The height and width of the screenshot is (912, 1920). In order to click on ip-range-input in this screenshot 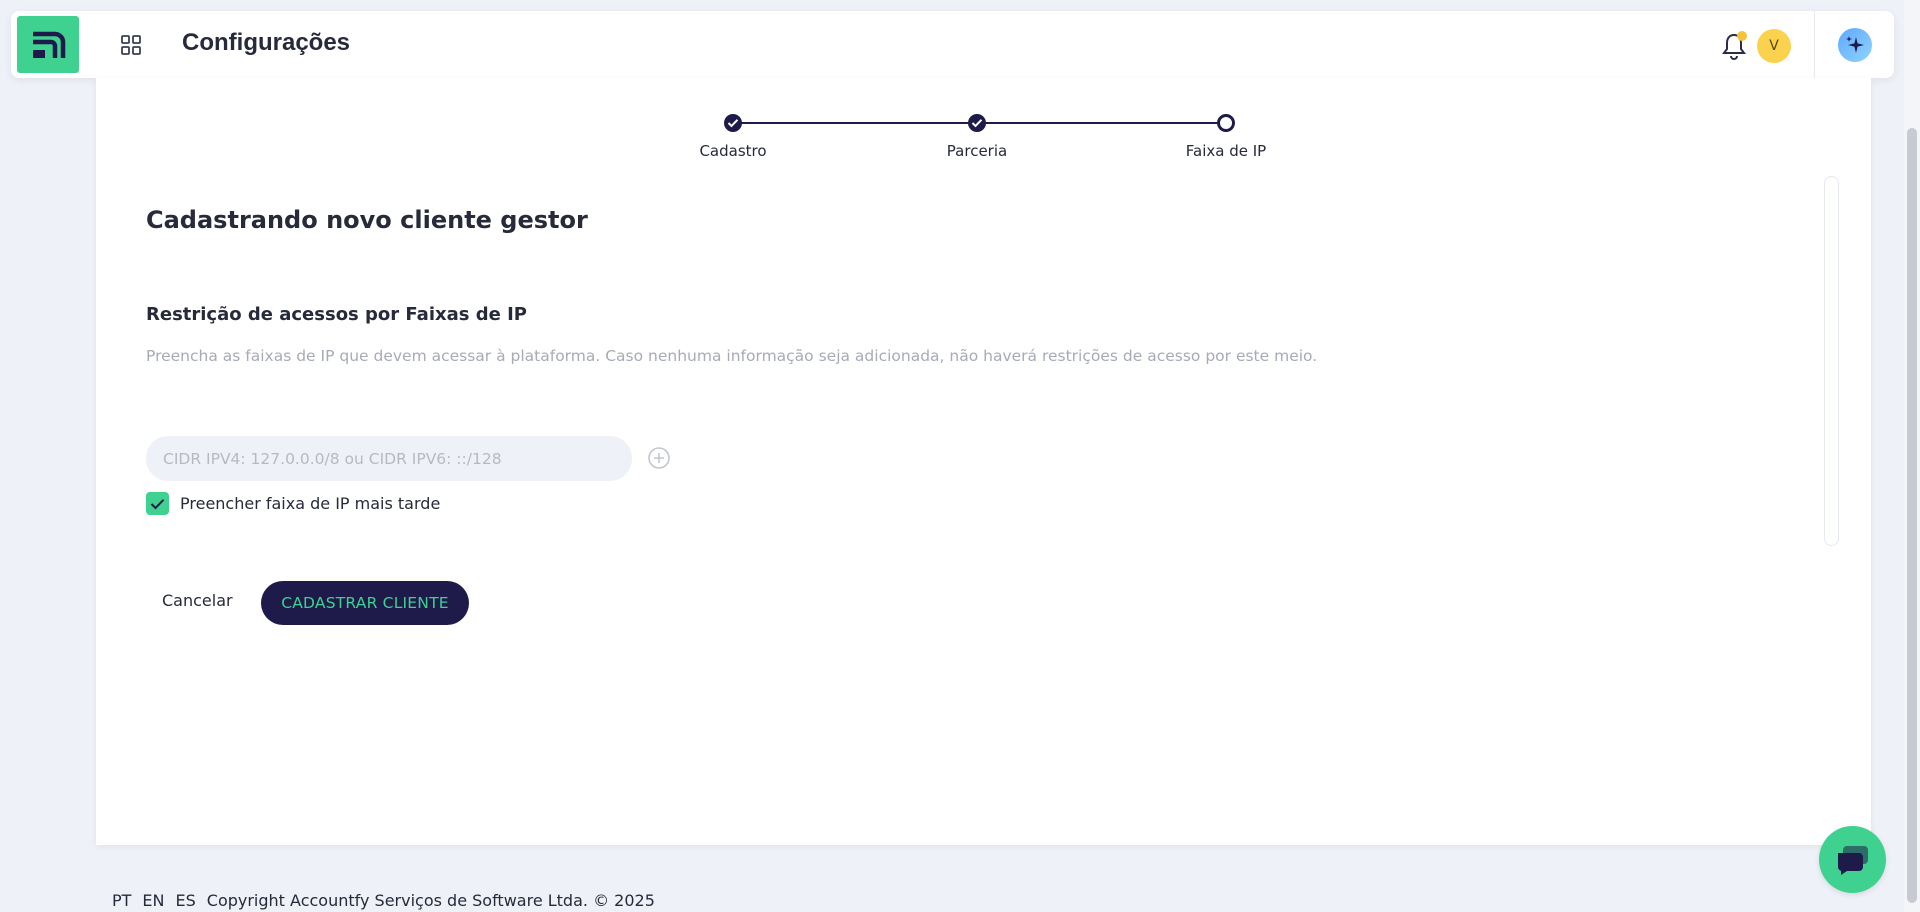, I will do `click(389, 458)`.